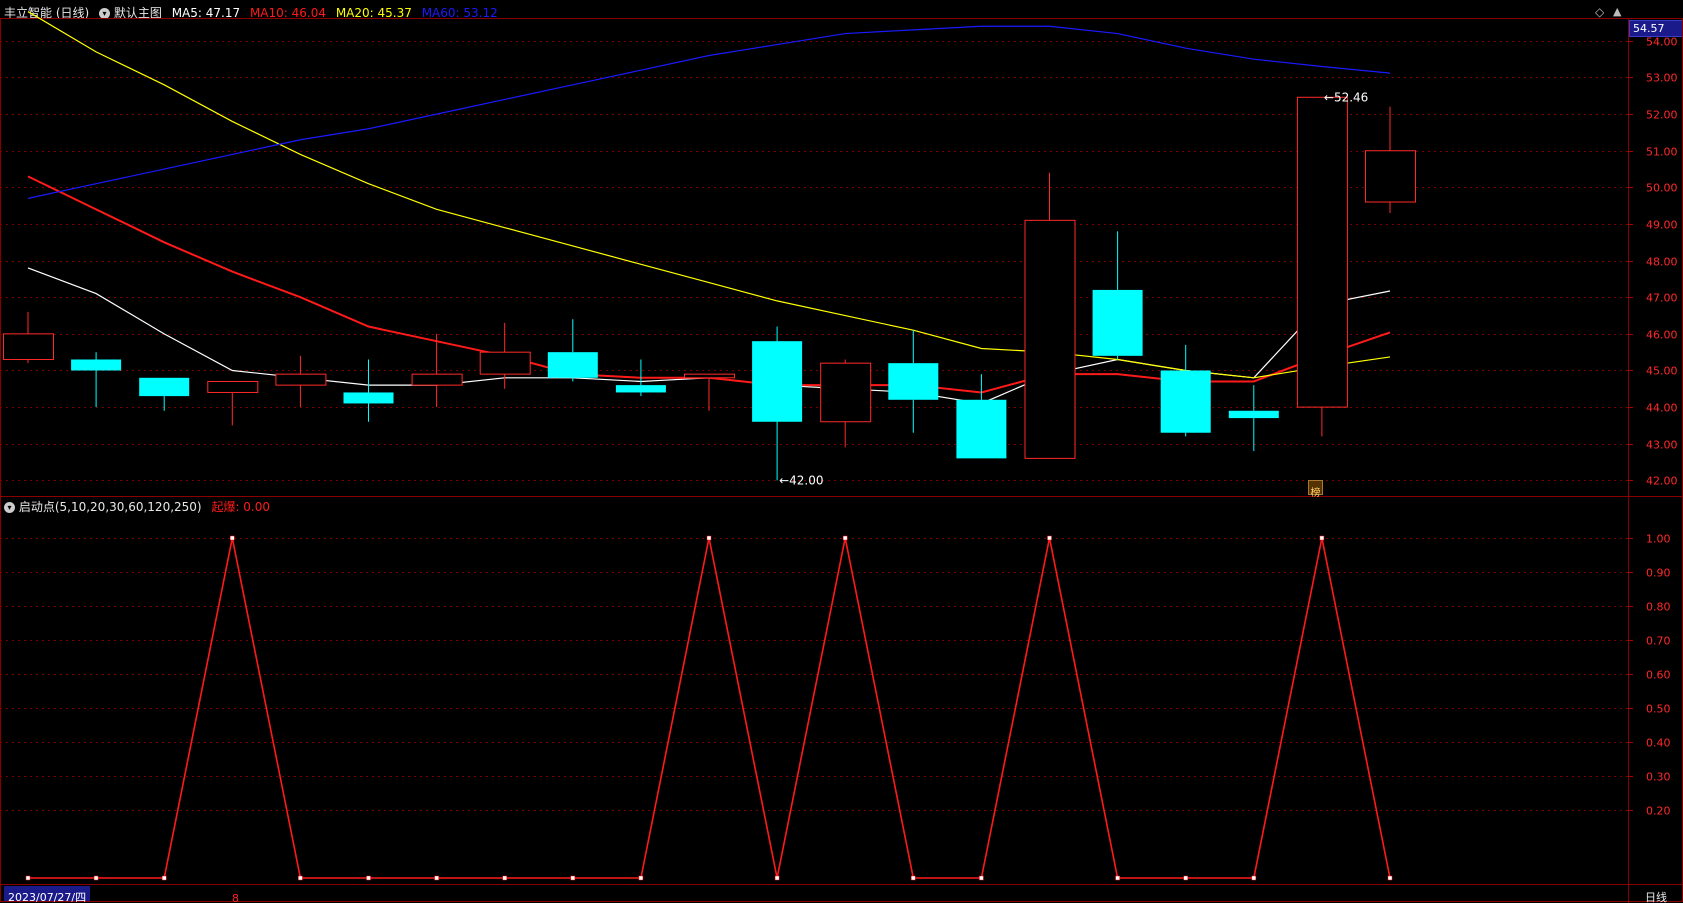 Image resolution: width=1683 pixels, height=903 pixels. Describe the element at coordinates (1662, 371) in the screenshot. I see `y-tick-label: 45.00` at that location.